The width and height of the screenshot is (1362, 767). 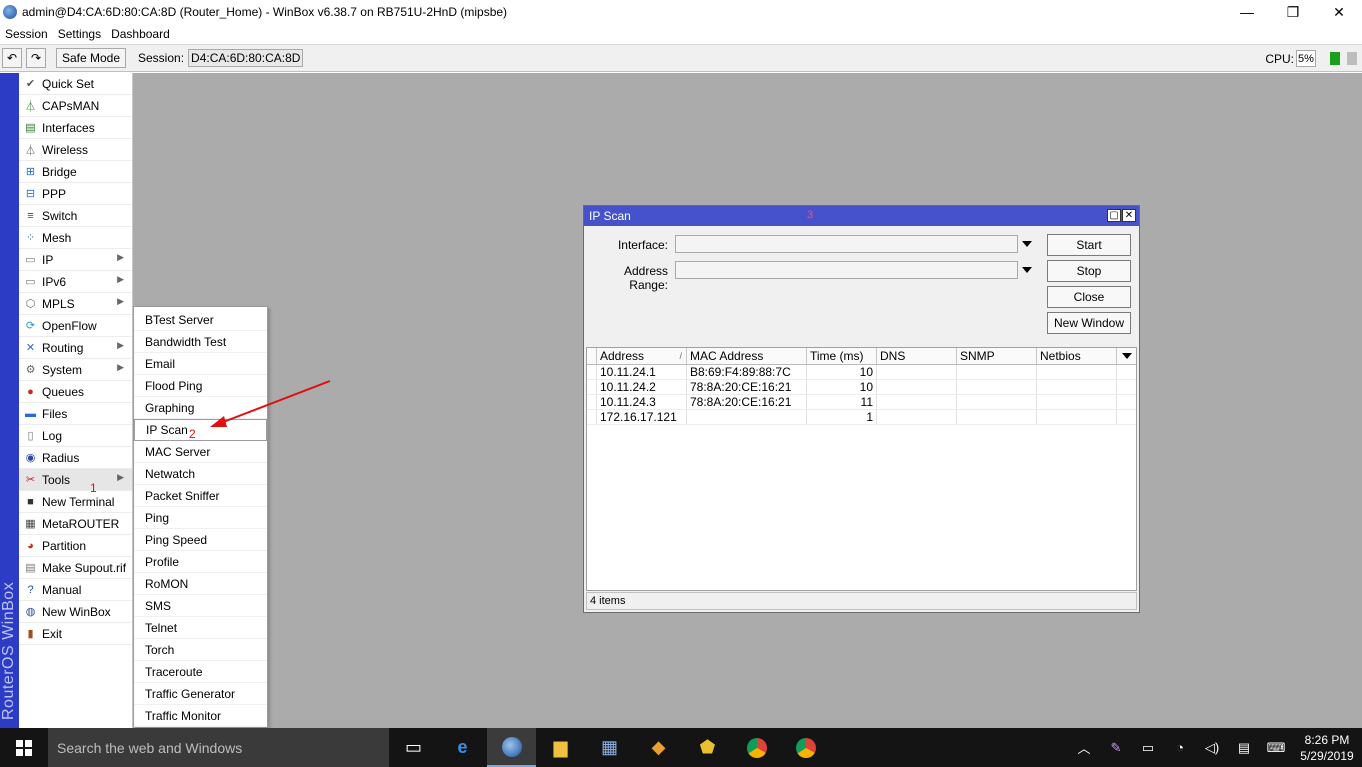 What do you see at coordinates (1148, 748) in the screenshot?
I see `battery-icon: ▭` at bounding box center [1148, 748].